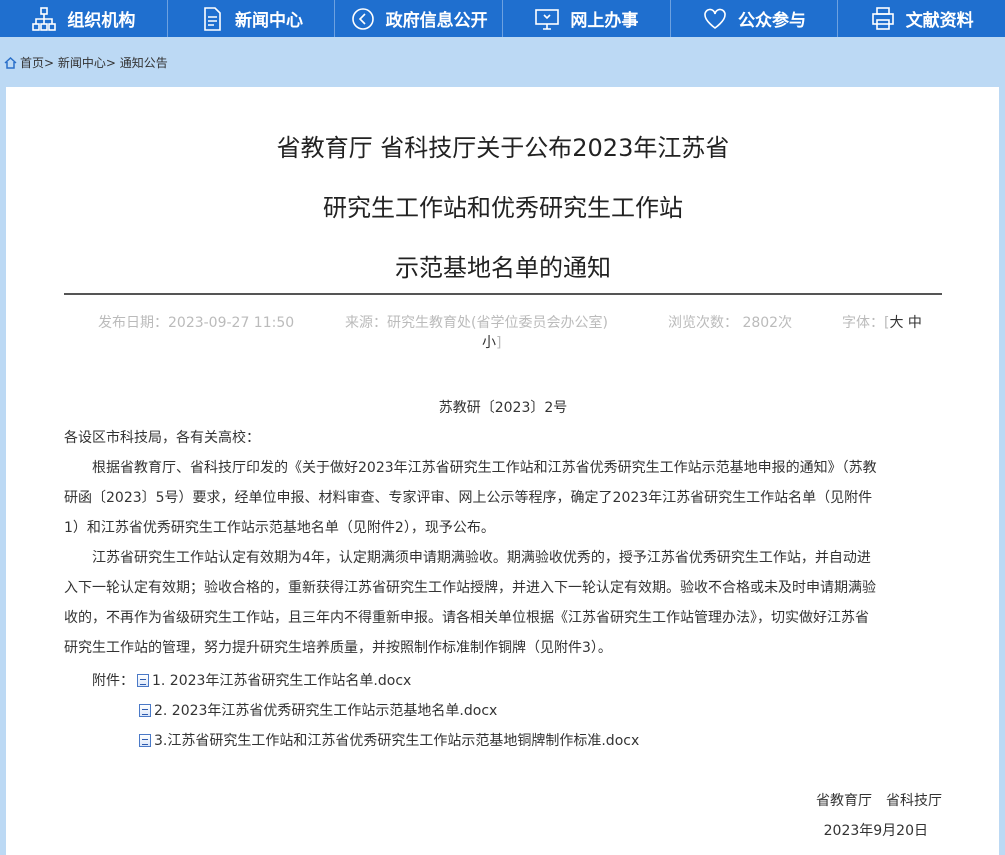 Image resolution: width=1005 pixels, height=855 pixels. I want to click on breadcrumb-text: 首页> 新闻中心> 通知公告, so click(94, 62).